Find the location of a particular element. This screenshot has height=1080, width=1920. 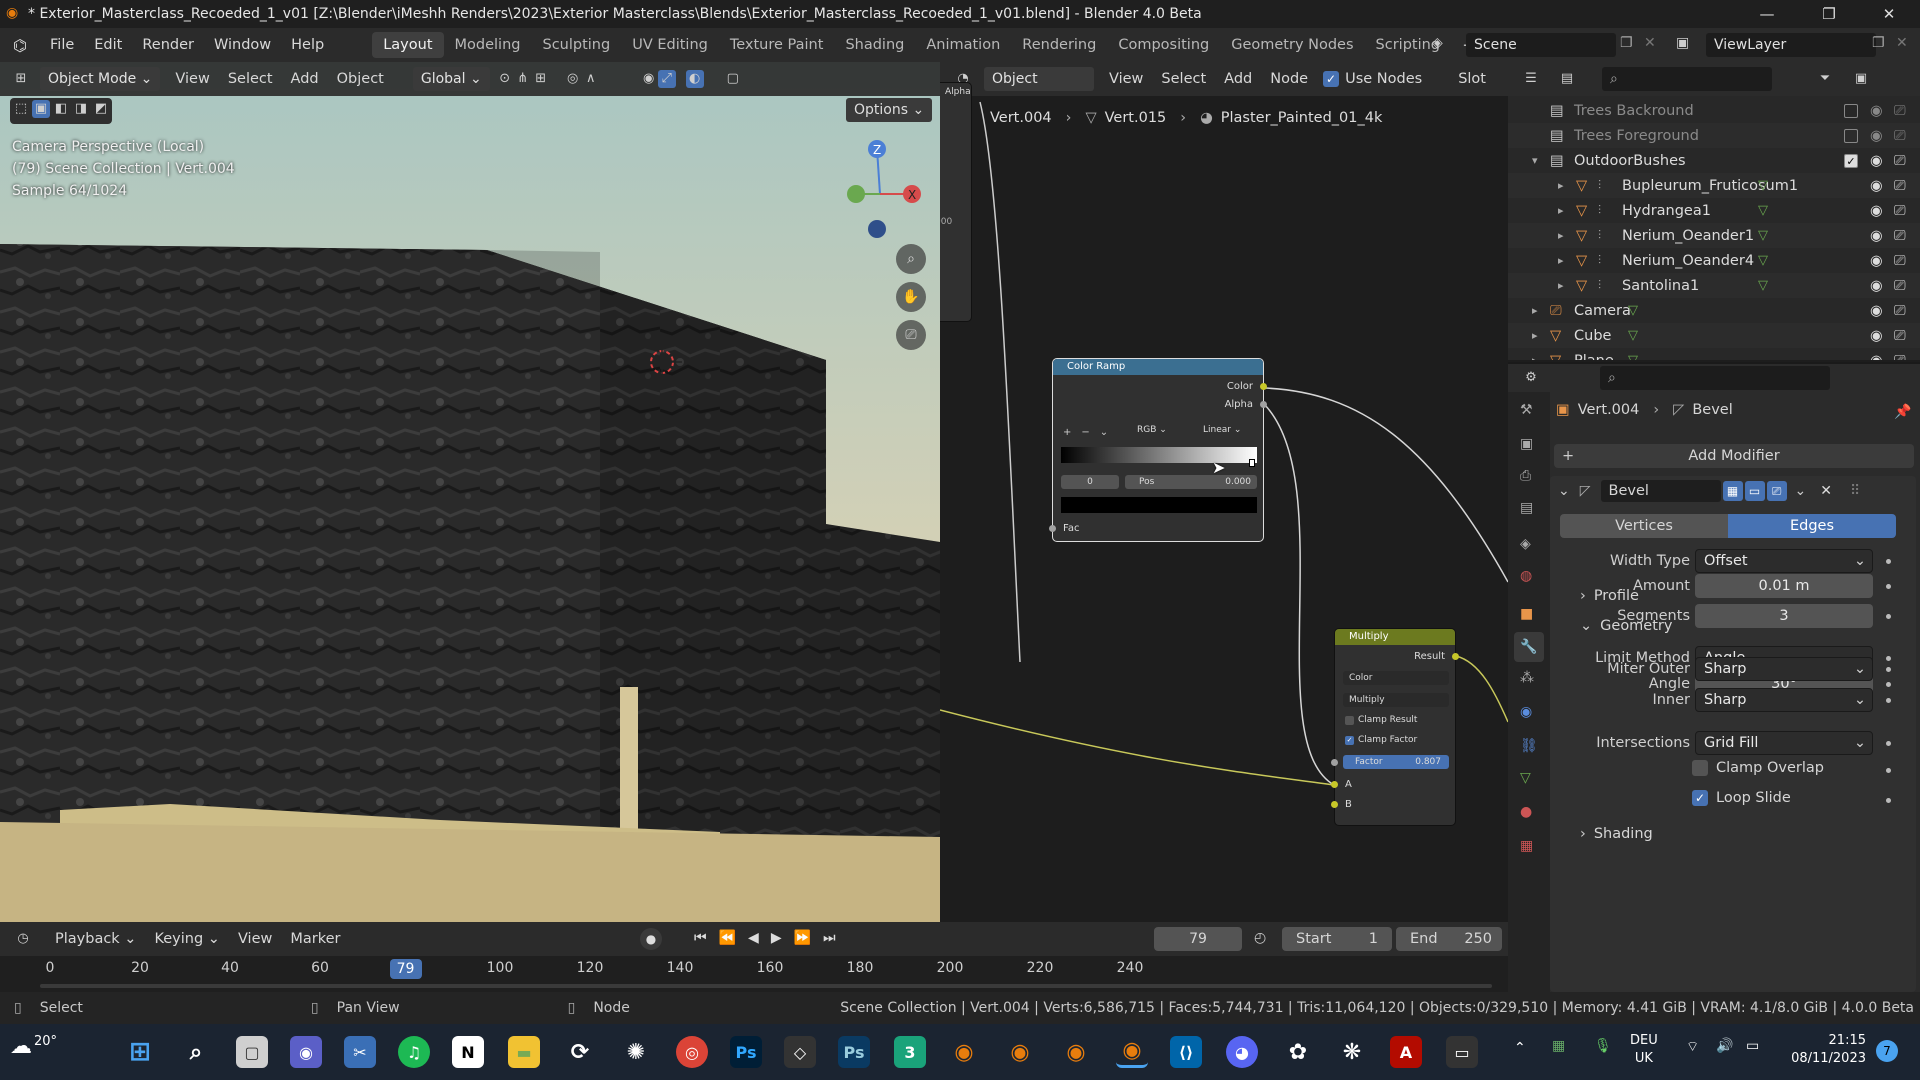

outliner-item-label: Bupleurum_Fruticosum1 is located at coordinates (1710, 186).